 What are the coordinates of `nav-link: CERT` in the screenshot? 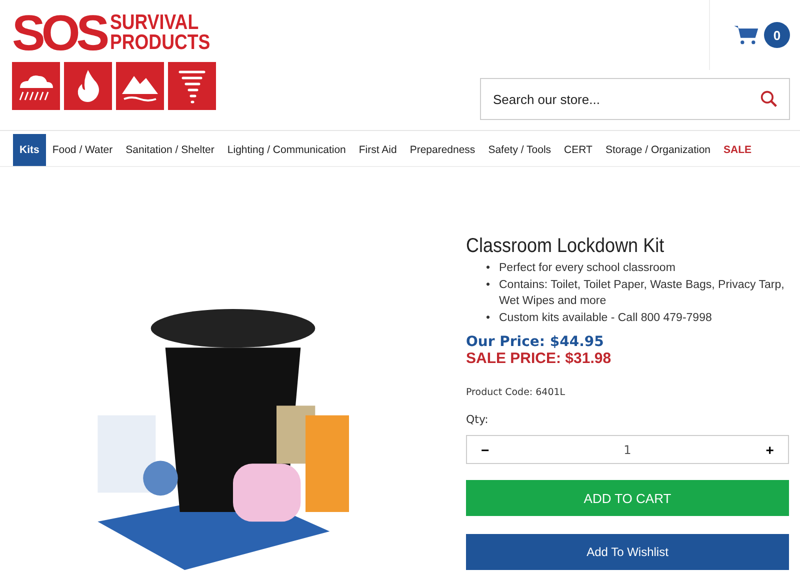 It's located at (578, 150).